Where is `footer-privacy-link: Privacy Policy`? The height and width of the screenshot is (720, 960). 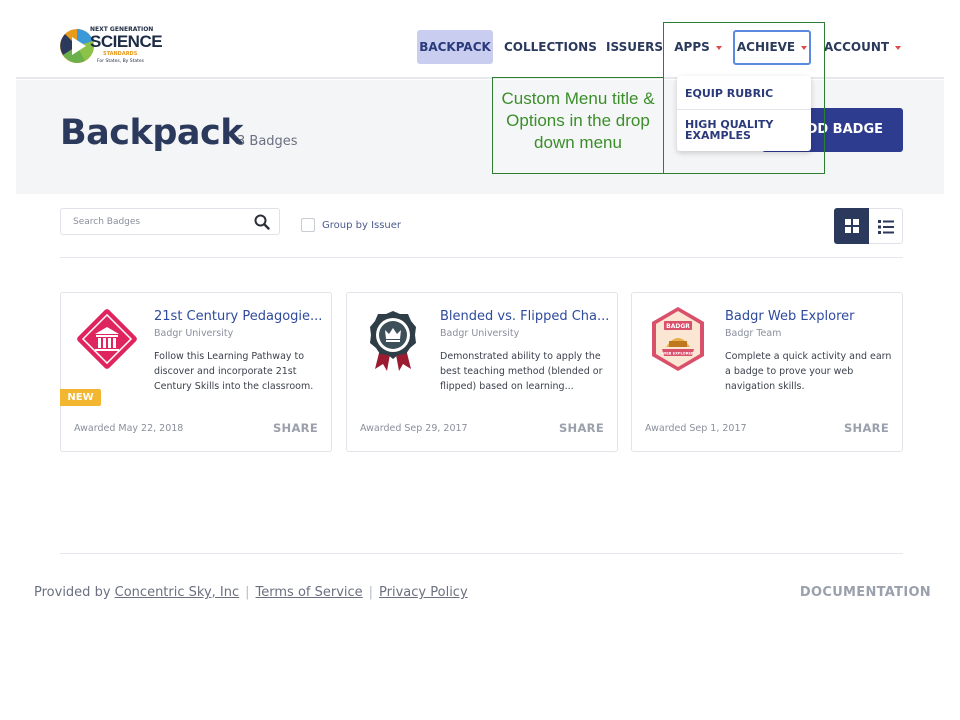
footer-privacy-link: Privacy Policy is located at coordinates (423, 592).